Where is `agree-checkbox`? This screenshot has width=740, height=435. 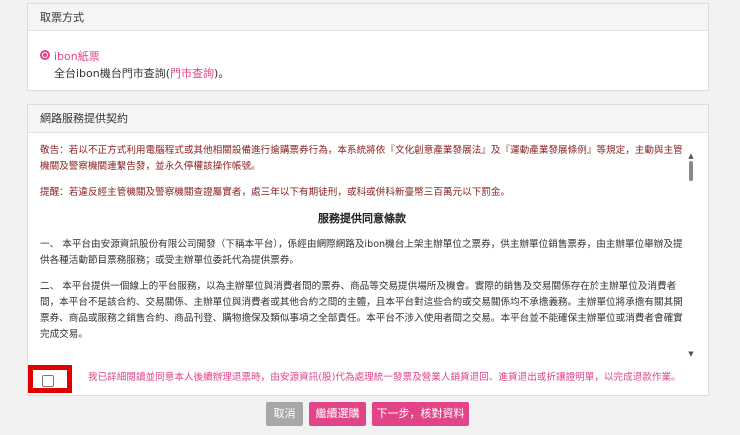 agree-checkbox is located at coordinates (48, 381).